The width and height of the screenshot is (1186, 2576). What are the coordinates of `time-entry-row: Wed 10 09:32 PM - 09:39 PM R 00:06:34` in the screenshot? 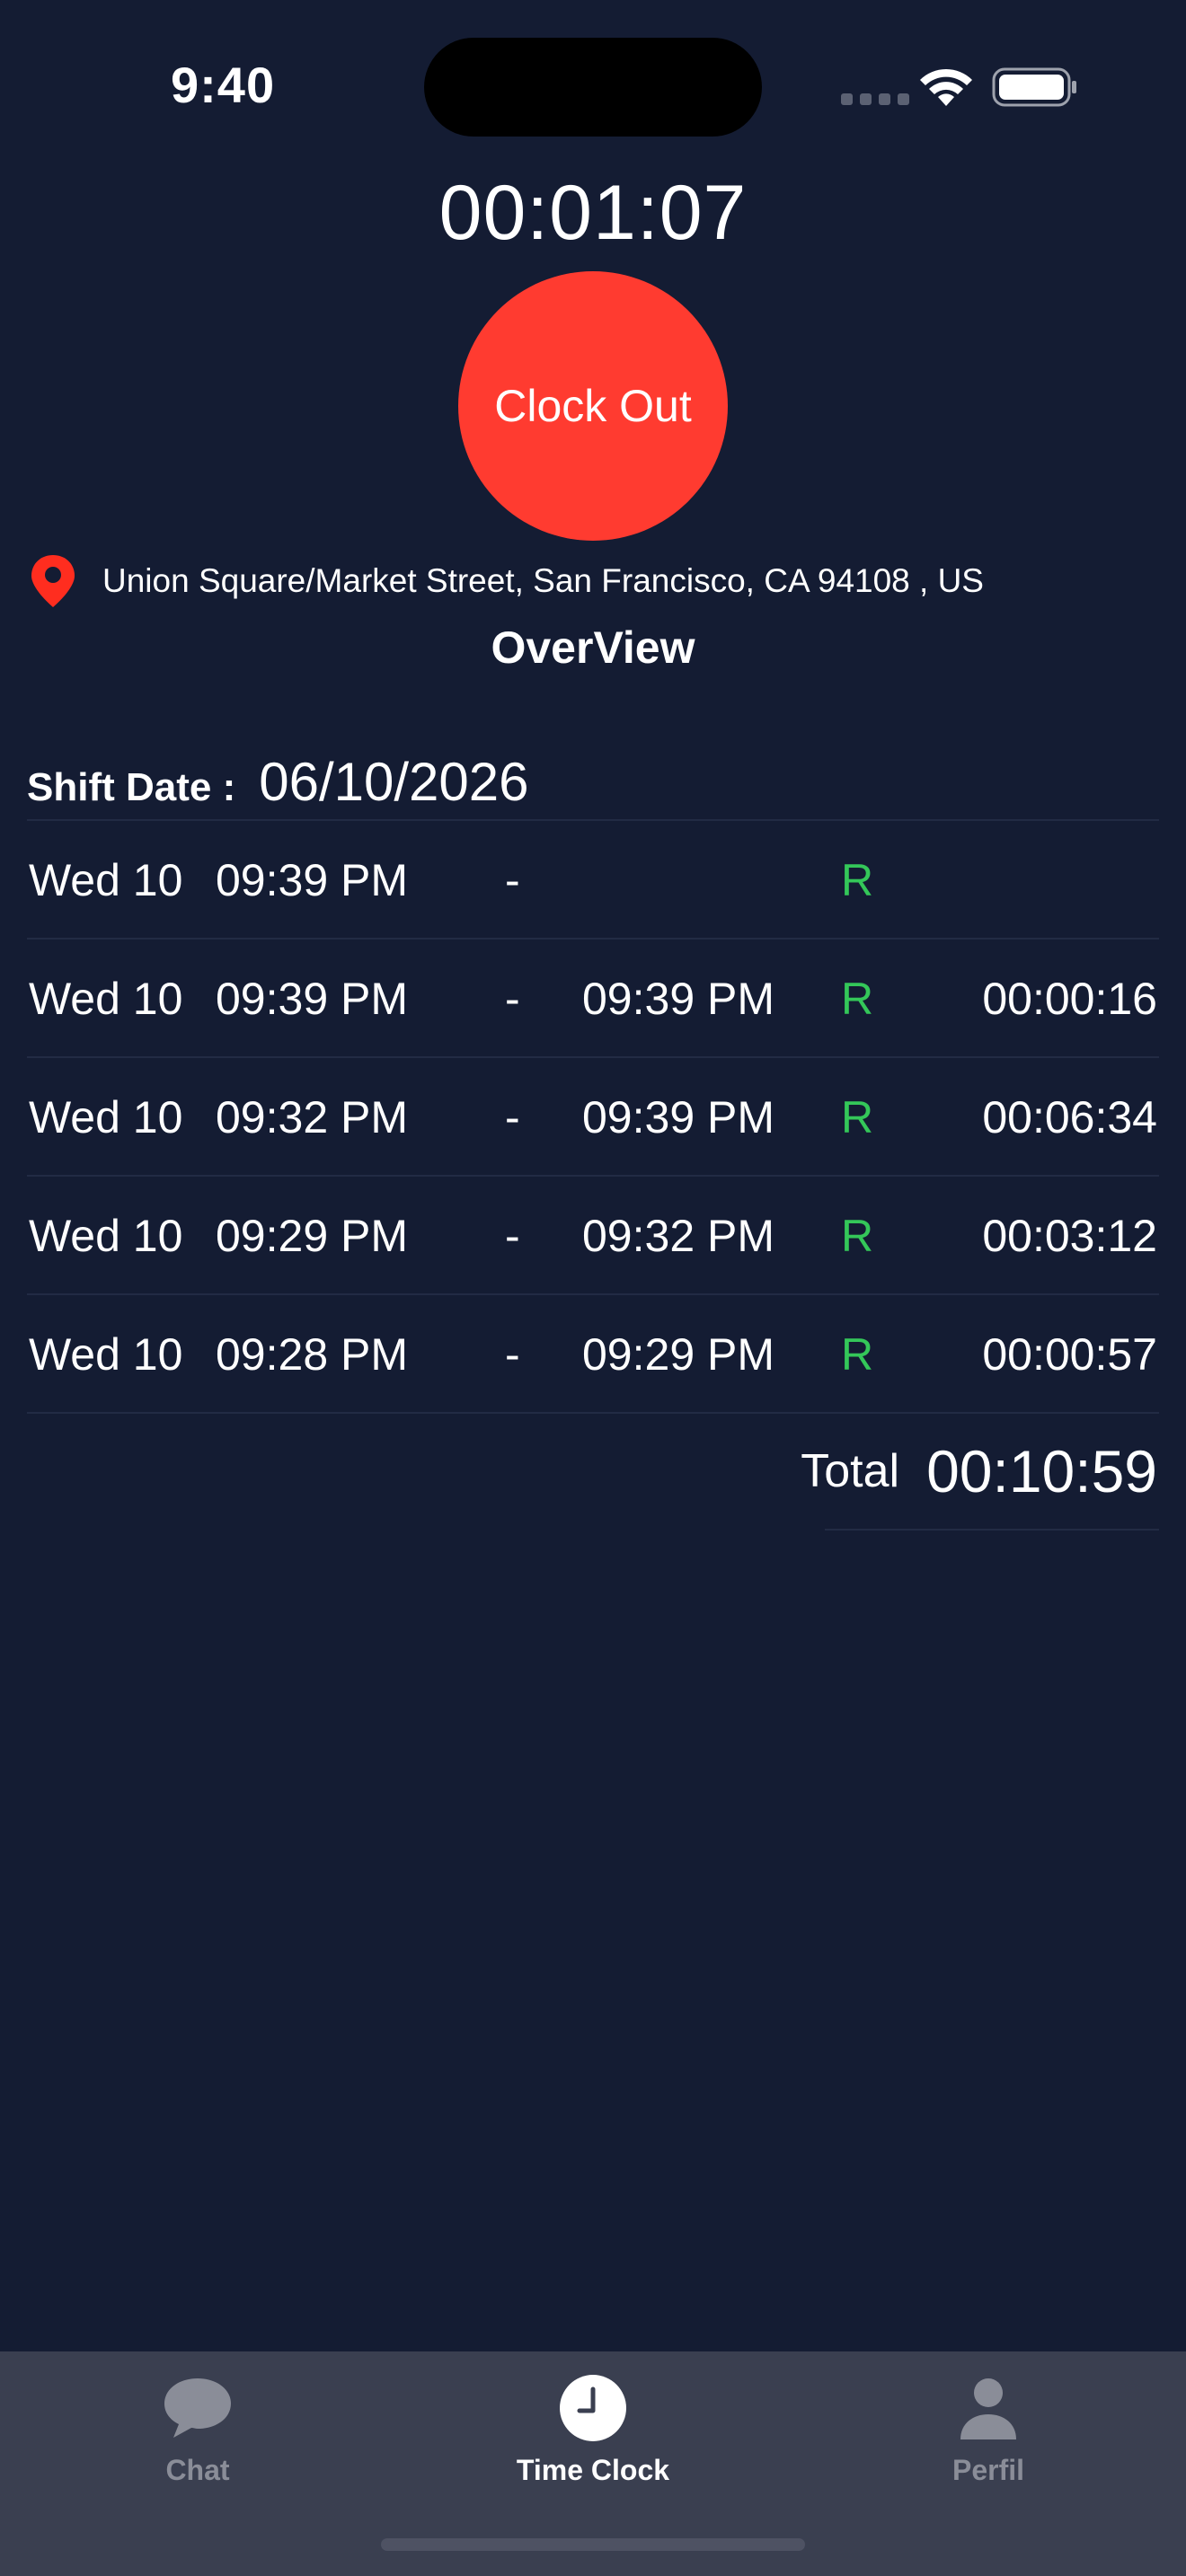 It's located at (593, 1117).